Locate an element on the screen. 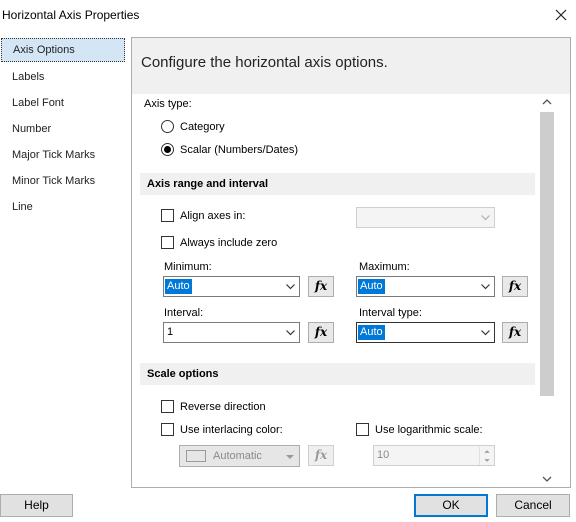 Image resolution: width=576 pixels, height=522 pixels. always-include-zero-checkbox is located at coordinates (167, 242).